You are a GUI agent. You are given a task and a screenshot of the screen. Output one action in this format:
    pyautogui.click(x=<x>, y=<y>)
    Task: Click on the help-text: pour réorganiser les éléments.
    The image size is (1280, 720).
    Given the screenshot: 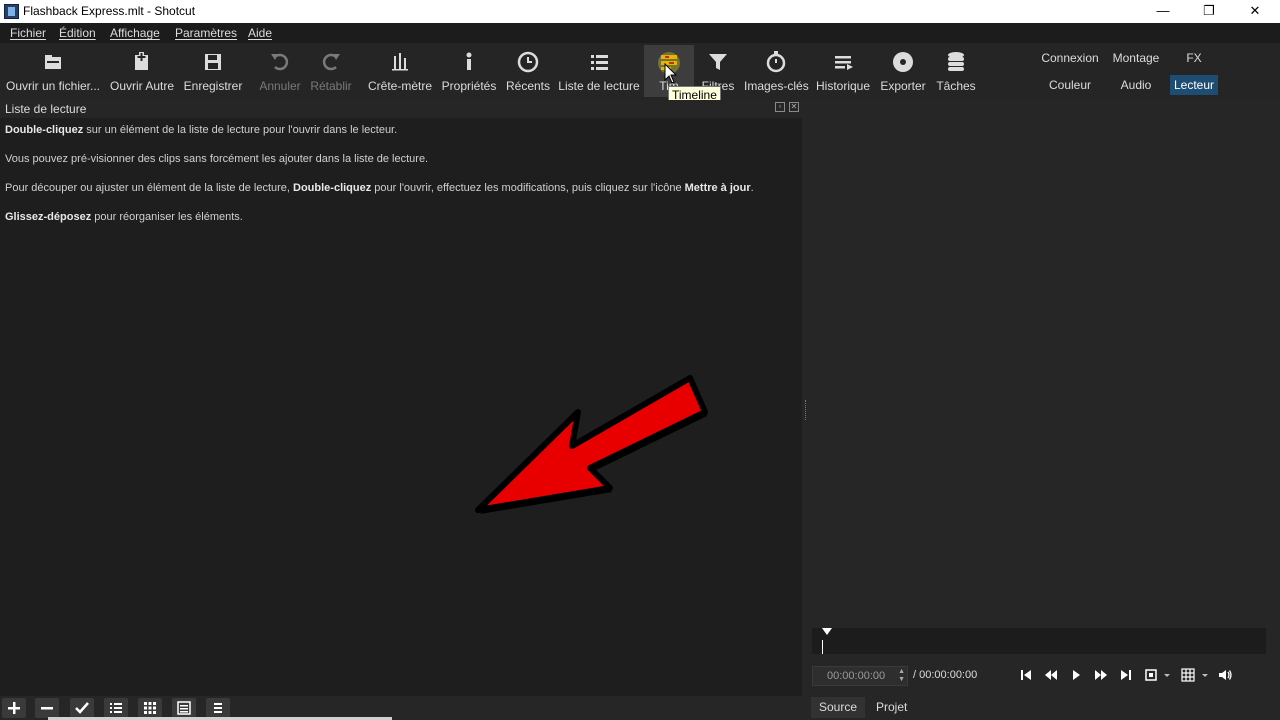 What is the action you would take?
    pyautogui.click(x=167, y=217)
    